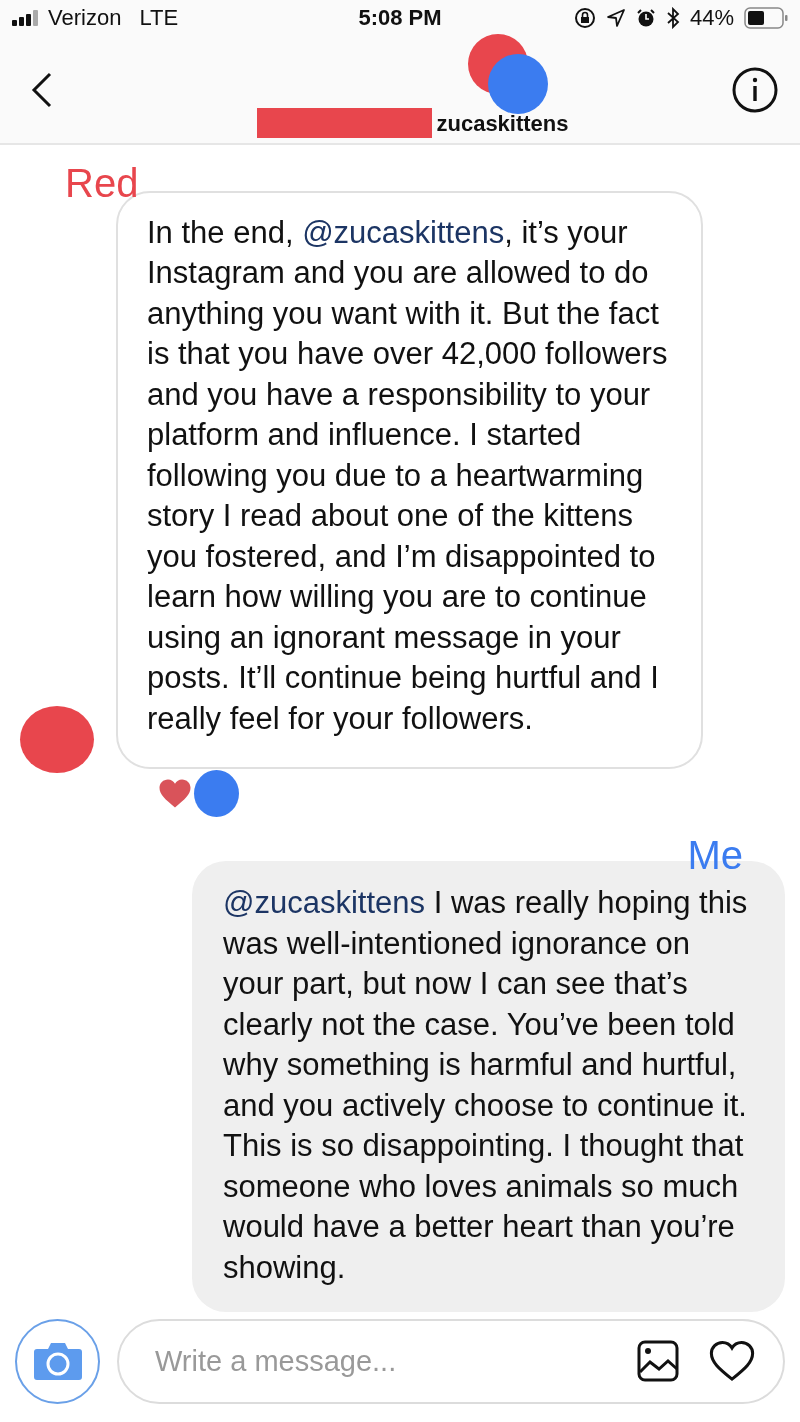 The width and height of the screenshot is (800, 1422). What do you see at coordinates (216, 793) in the screenshot?
I see `redaction-circle` at bounding box center [216, 793].